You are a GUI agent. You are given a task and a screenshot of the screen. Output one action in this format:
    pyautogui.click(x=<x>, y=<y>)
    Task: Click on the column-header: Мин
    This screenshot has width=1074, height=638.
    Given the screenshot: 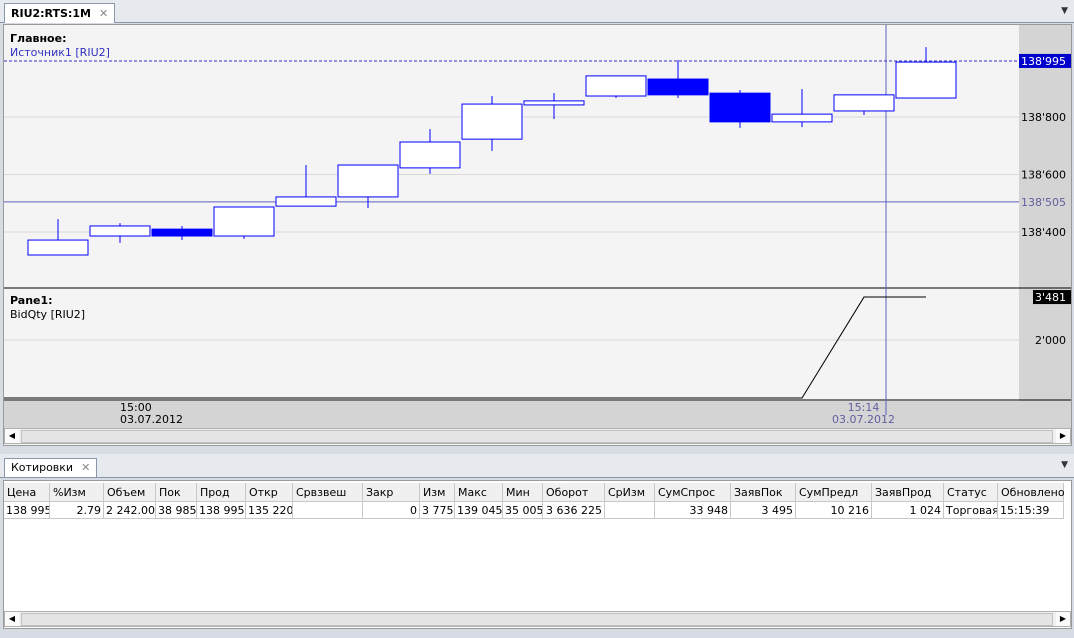 What is the action you would take?
    pyautogui.click(x=522, y=492)
    